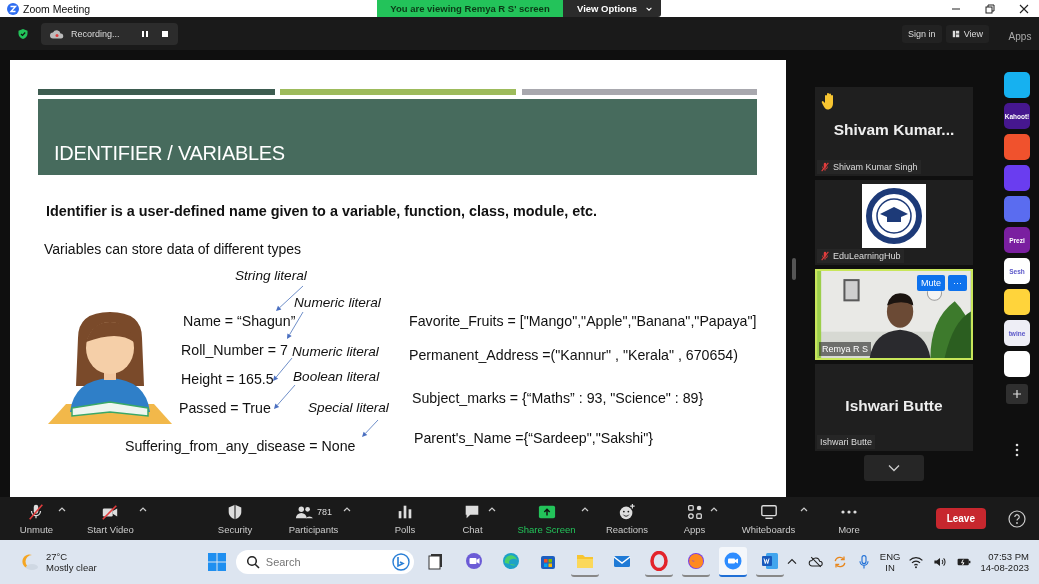 This screenshot has width=1039, height=584. What do you see at coordinates (967, 33) in the screenshot?
I see `view-button: View` at bounding box center [967, 33].